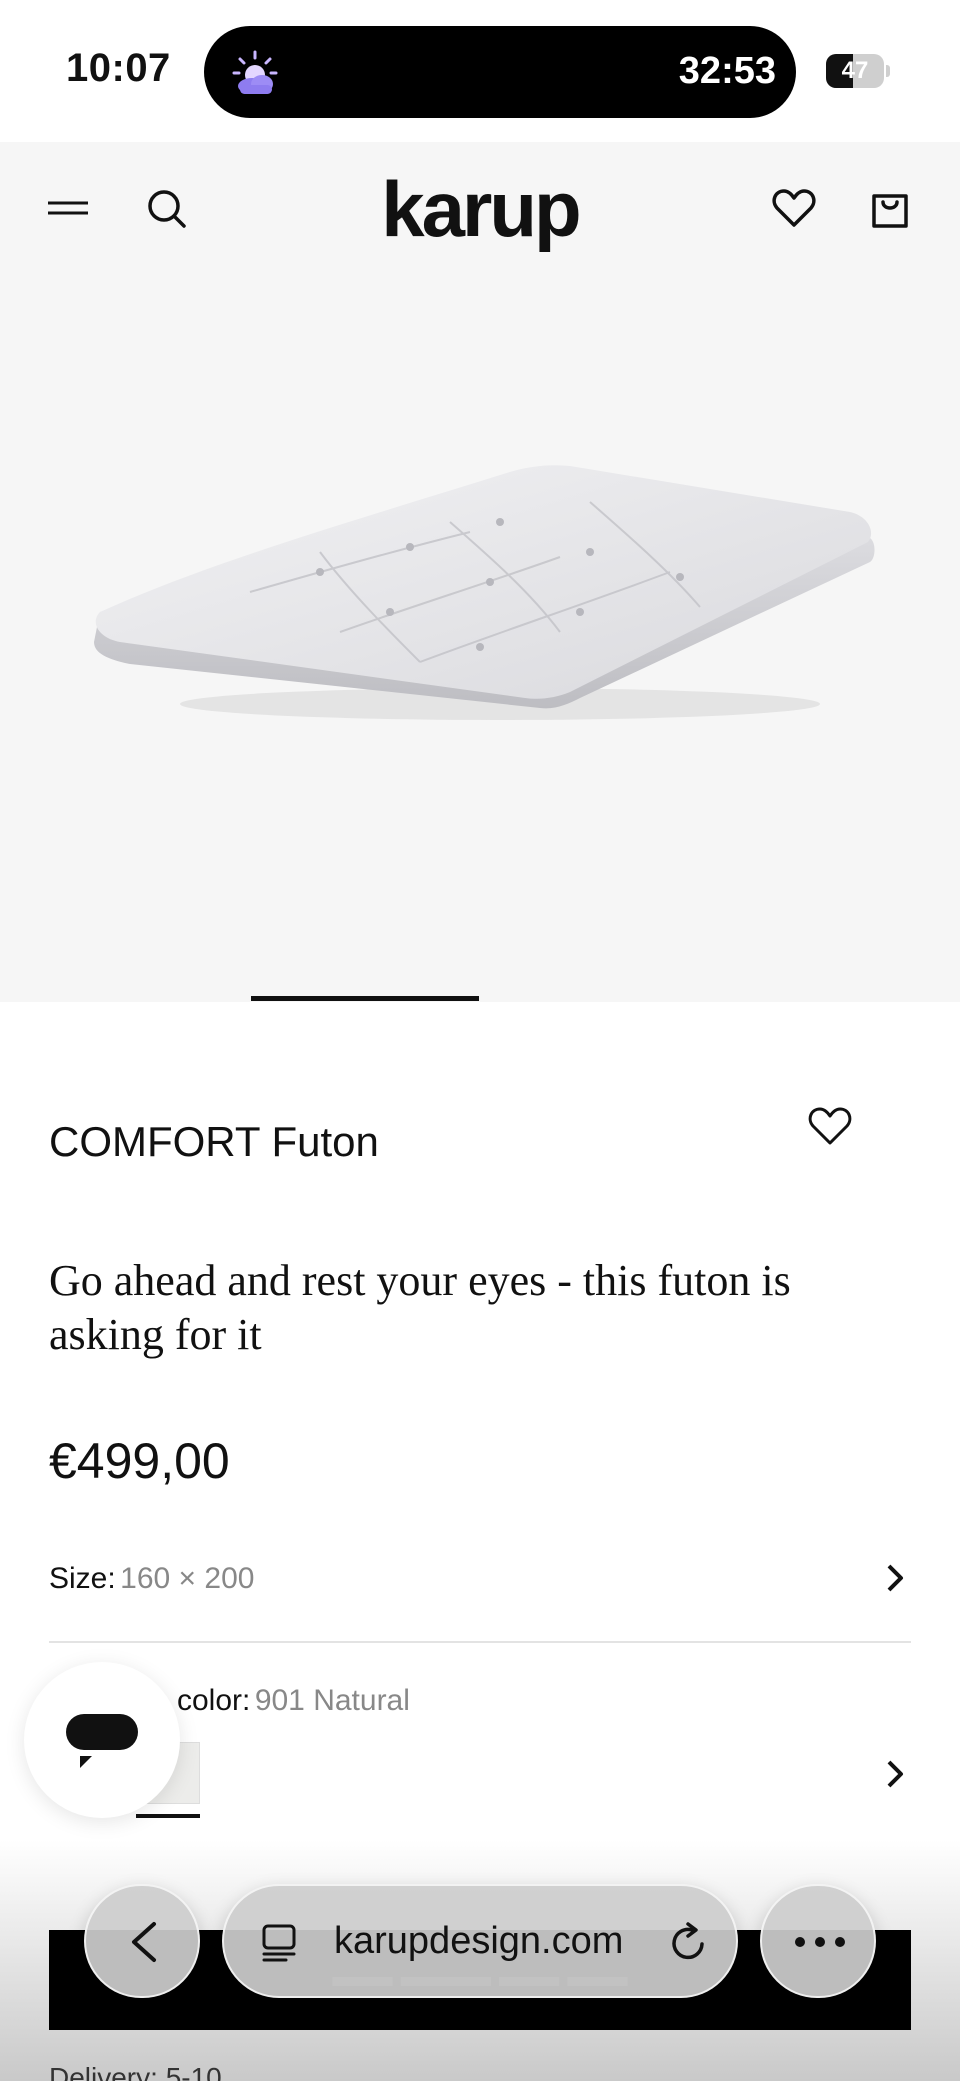  I want to click on status-bar: 10:07 32:53 47, so click(480, 71).